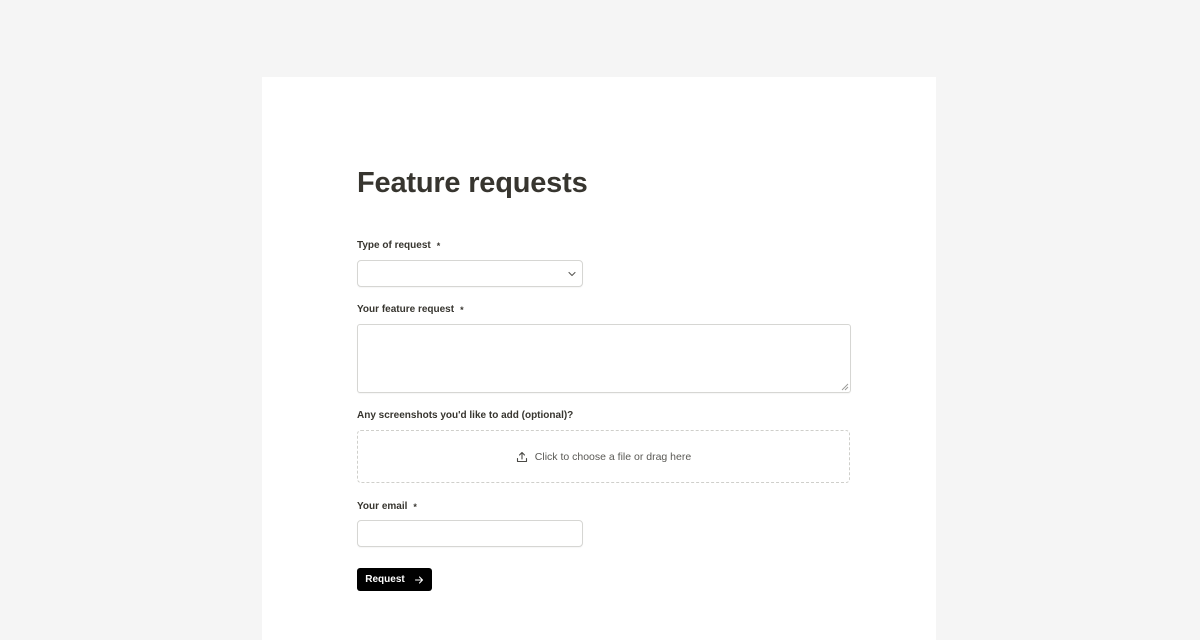 The image size is (1200, 640). Describe the element at coordinates (470, 273) in the screenshot. I see `type-of-request-select` at that location.